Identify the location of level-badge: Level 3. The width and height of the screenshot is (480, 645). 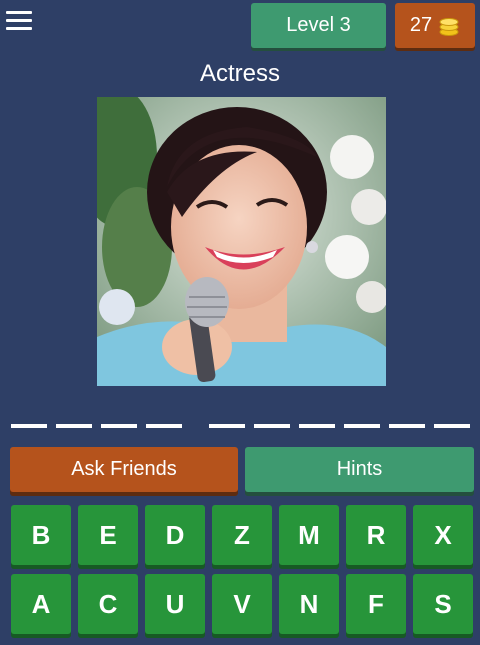
(318, 25).